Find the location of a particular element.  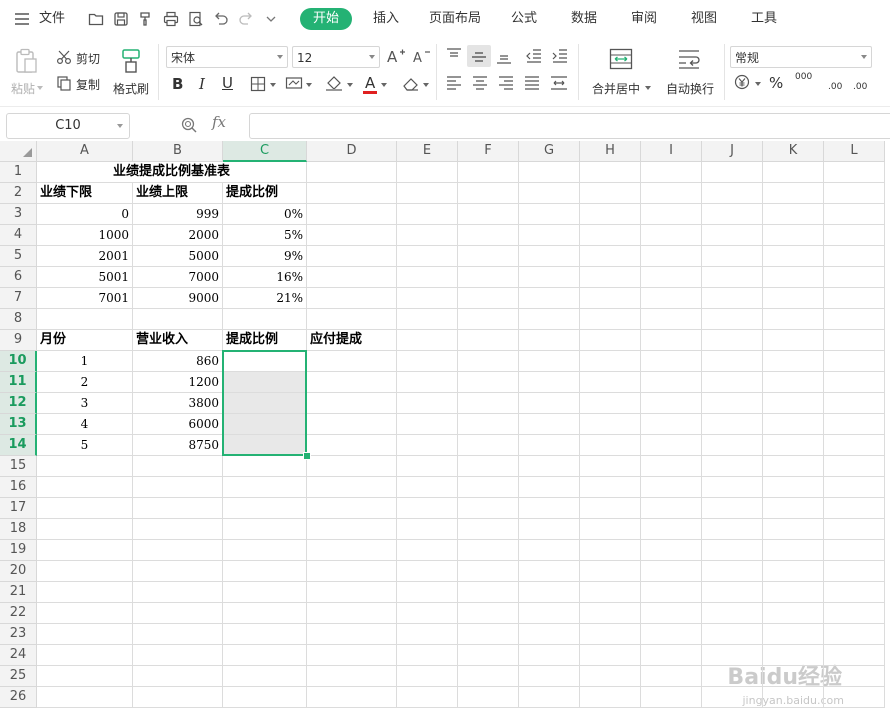

cell-l2 is located at coordinates (854, 193).